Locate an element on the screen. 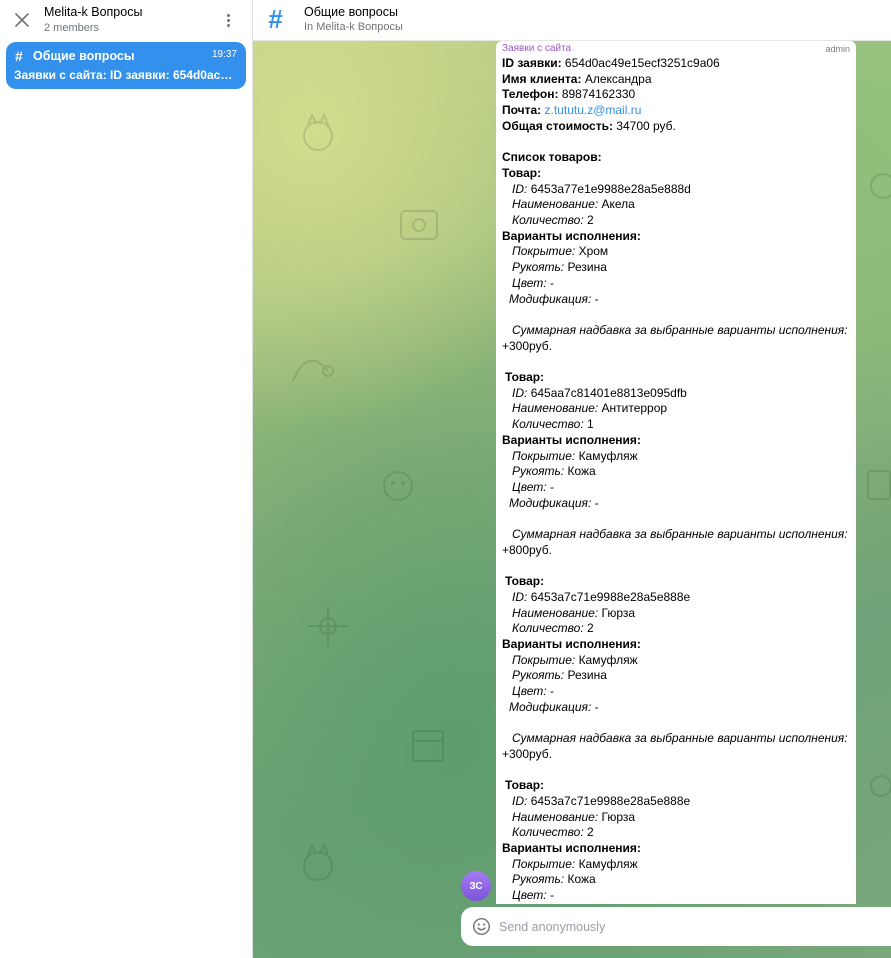  order-id-line: ID заявки: 654d0ac49e15ecf3251c9a06 is located at coordinates (678, 64).